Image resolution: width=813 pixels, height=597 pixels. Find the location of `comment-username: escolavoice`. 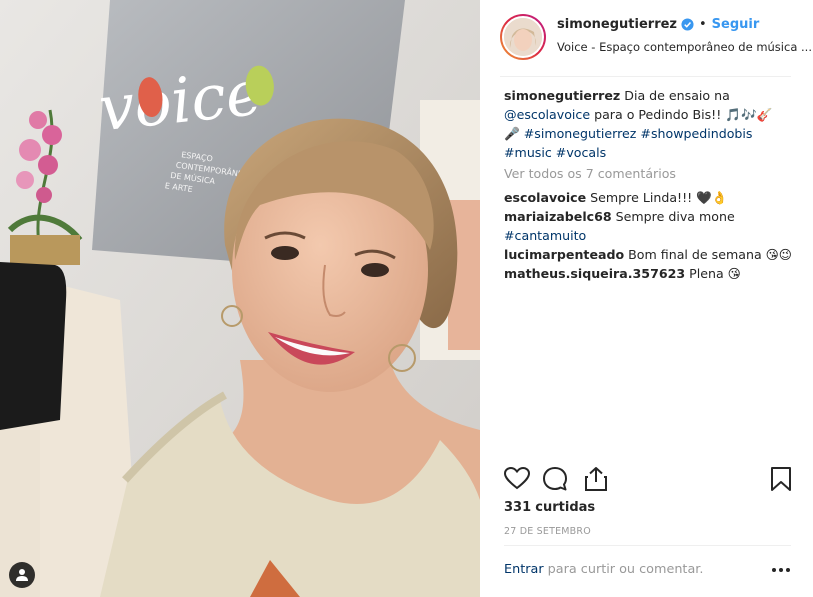

comment-username: escolavoice is located at coordinates (545, 197).